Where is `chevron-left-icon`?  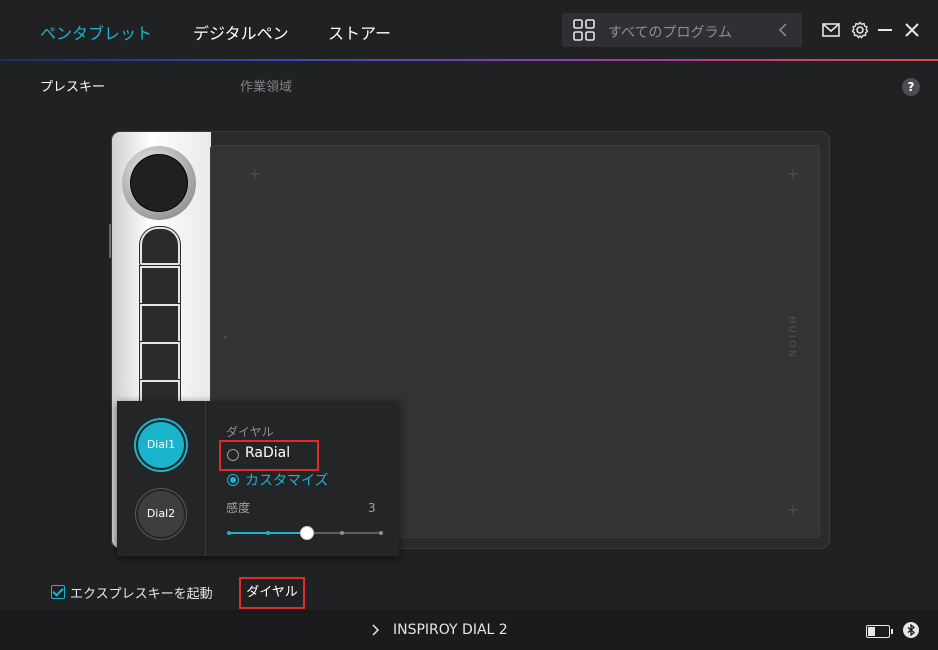
chevron-left-icon is located at coordinates (783, 30).